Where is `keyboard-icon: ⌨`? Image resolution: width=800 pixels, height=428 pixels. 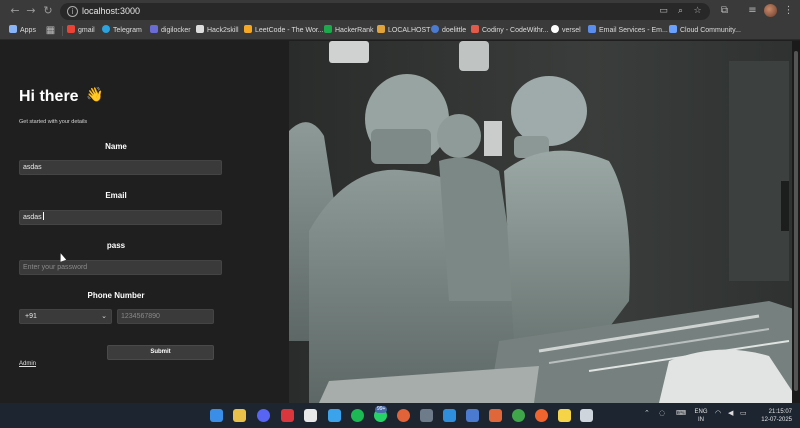 keyboard-icon: ⌨ is located at coordinates (681, 413).